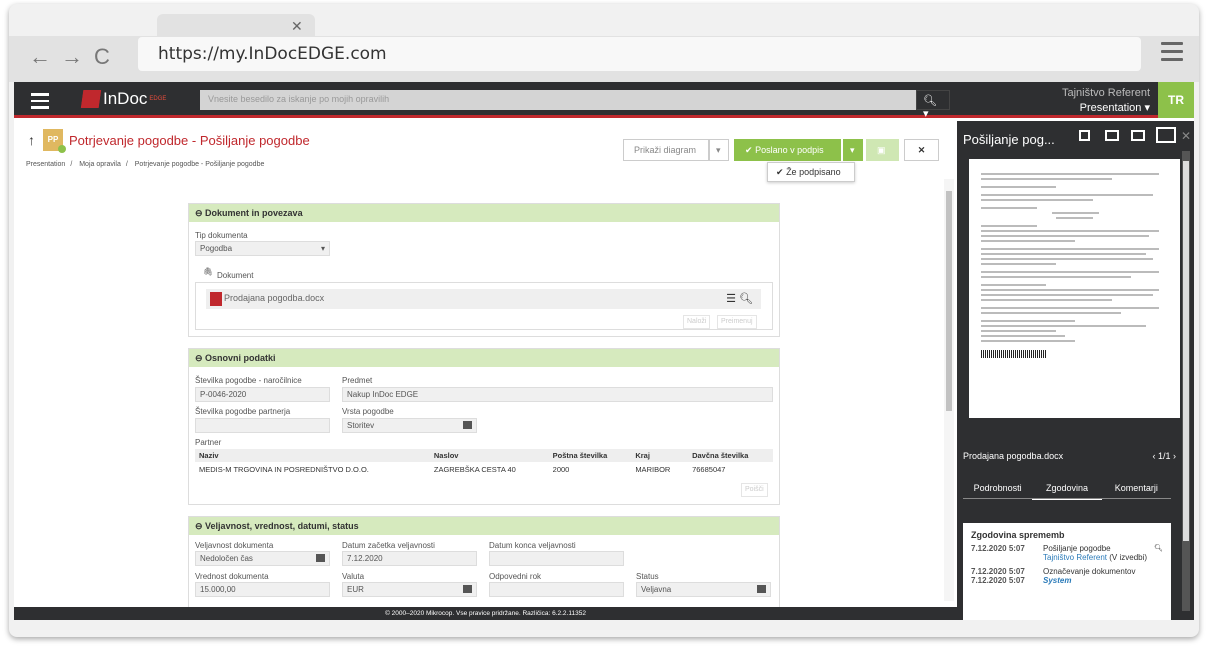 Image resolution: width=1207 pixels, height=648 pixels. Describe the element at coordinates (91, 99) in the screenshot. I see `logo-mark-icon` at that location.